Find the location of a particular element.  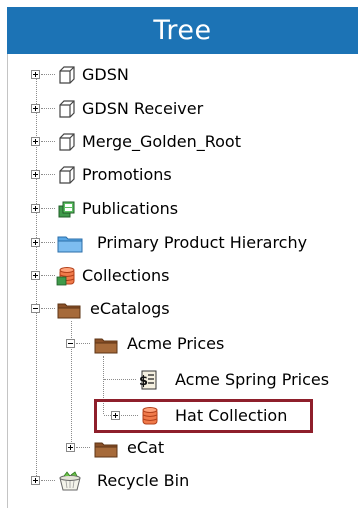

tree-node-recycle-bin: Recycle Bin is located at coordinates (170, 481).